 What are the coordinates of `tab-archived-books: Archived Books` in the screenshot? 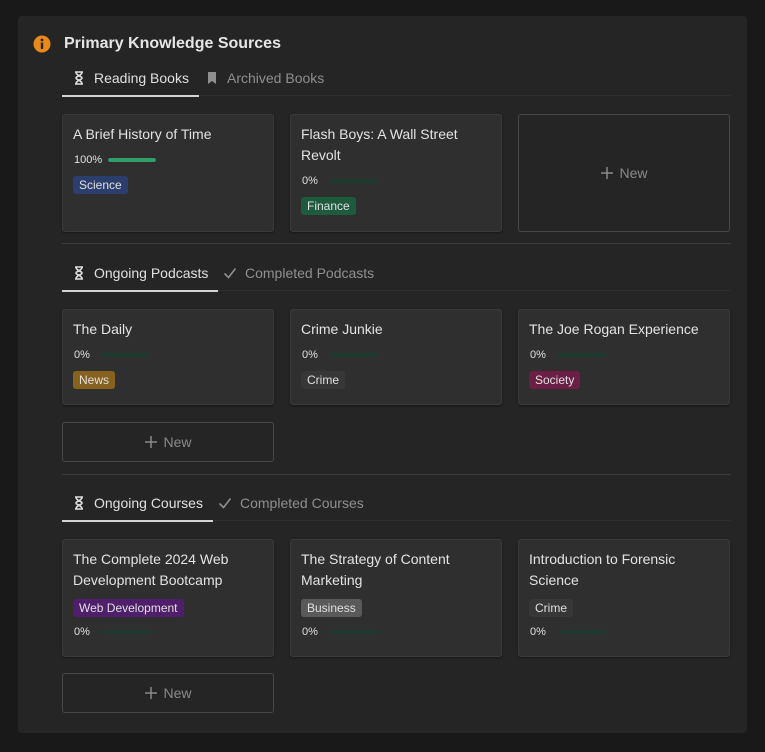 It's located at (264, 78).